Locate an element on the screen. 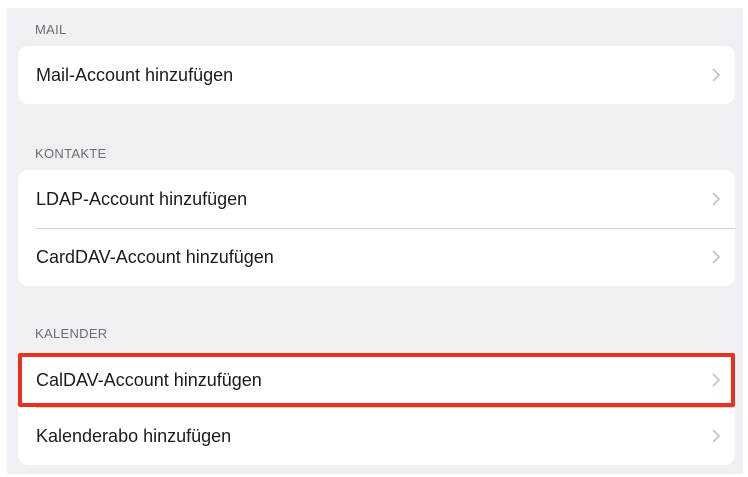  add-mail-account-row: Mail-Account hinzufügen is located at coordinates (376, 75).